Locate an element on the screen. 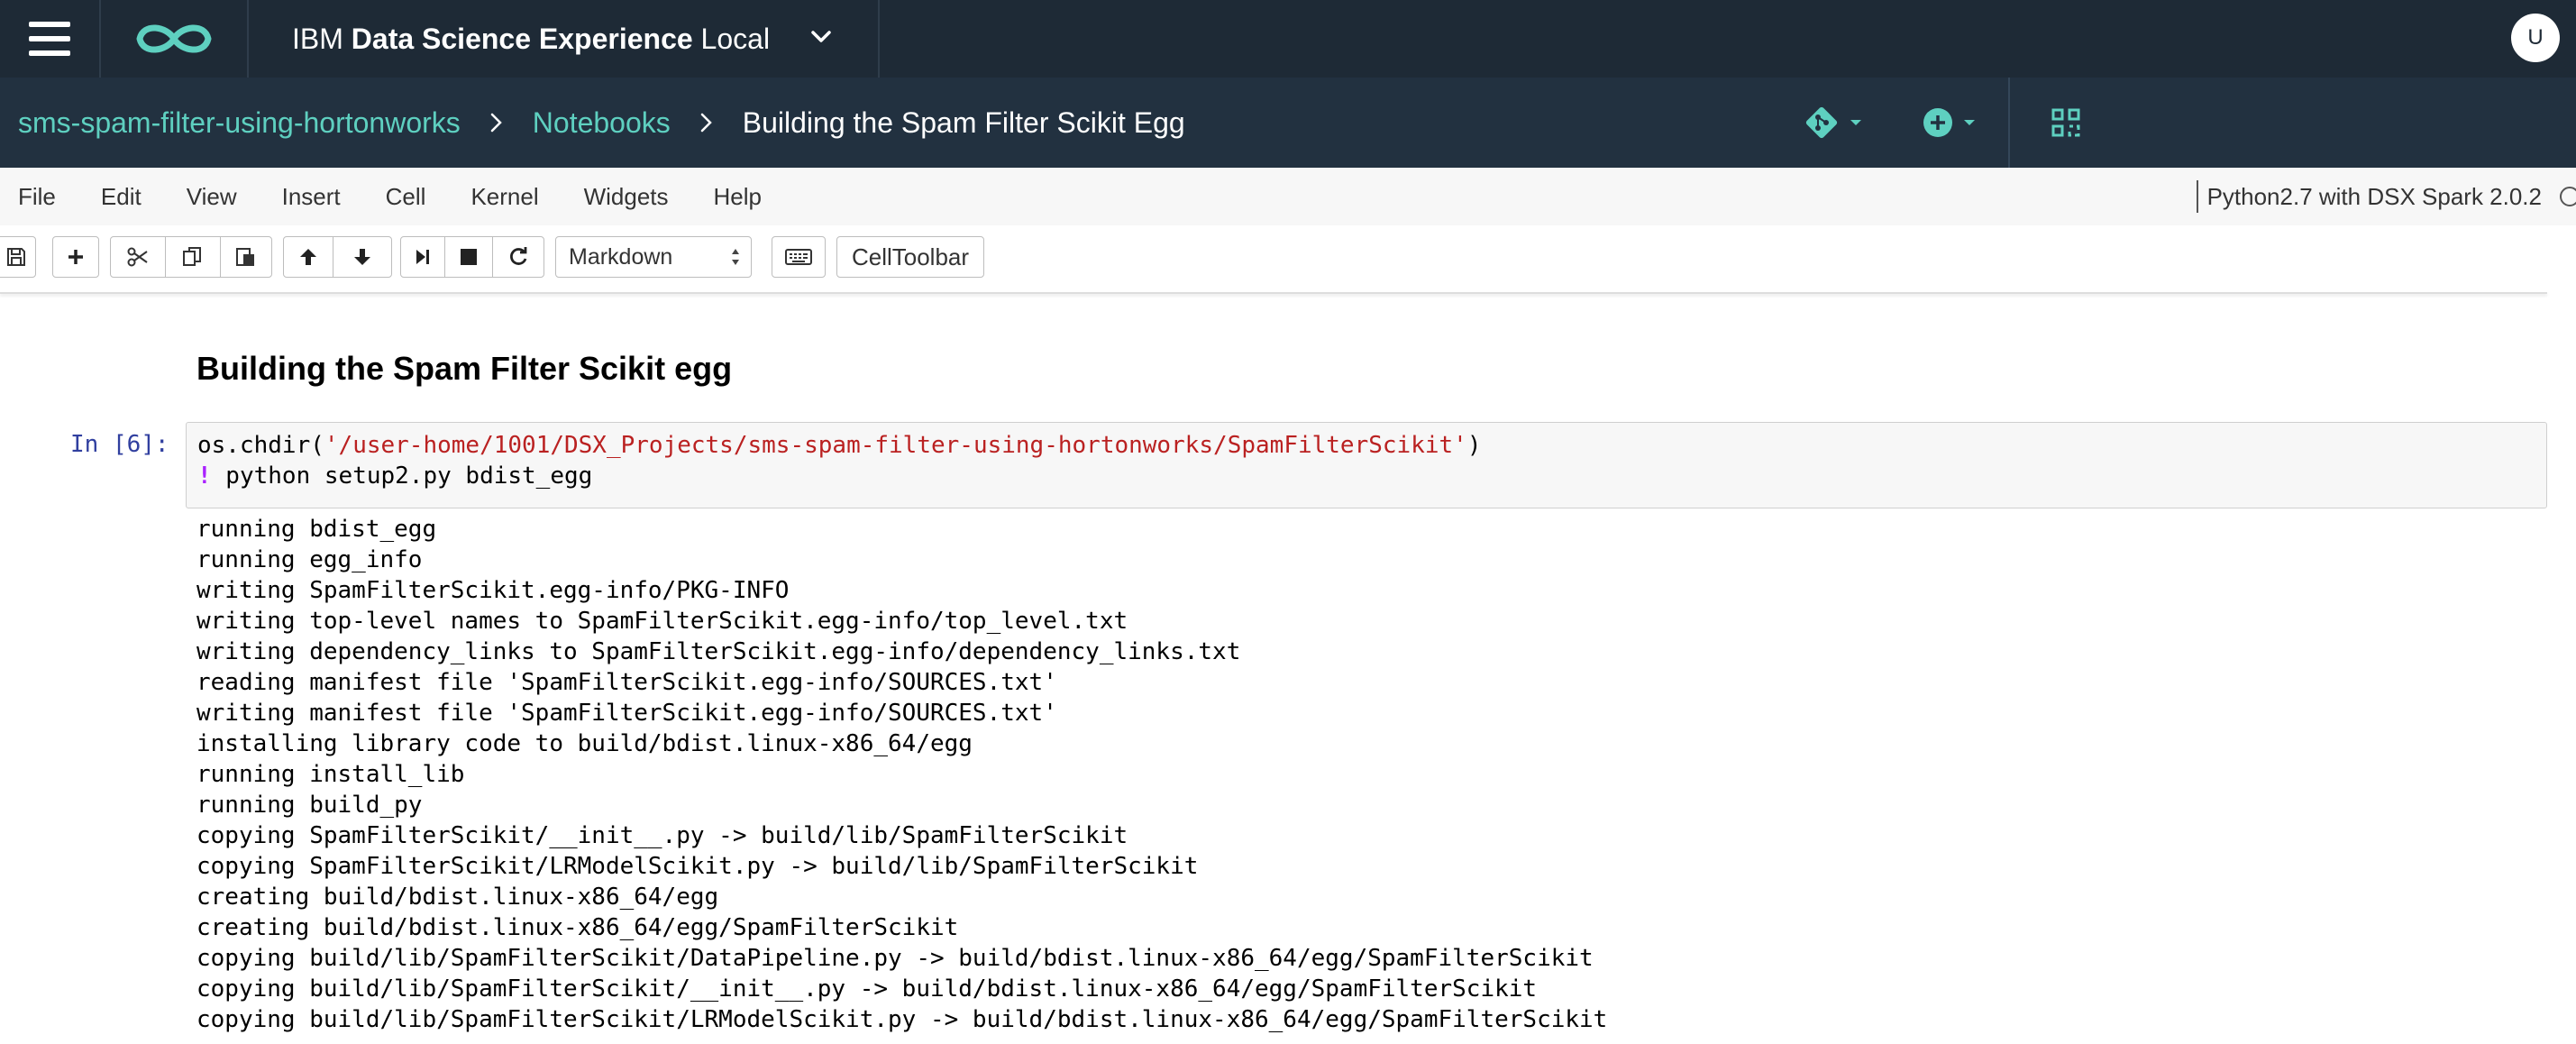 This screenshot has height=1044, width=2576. paste-icon is located at coordinates (245, 257).